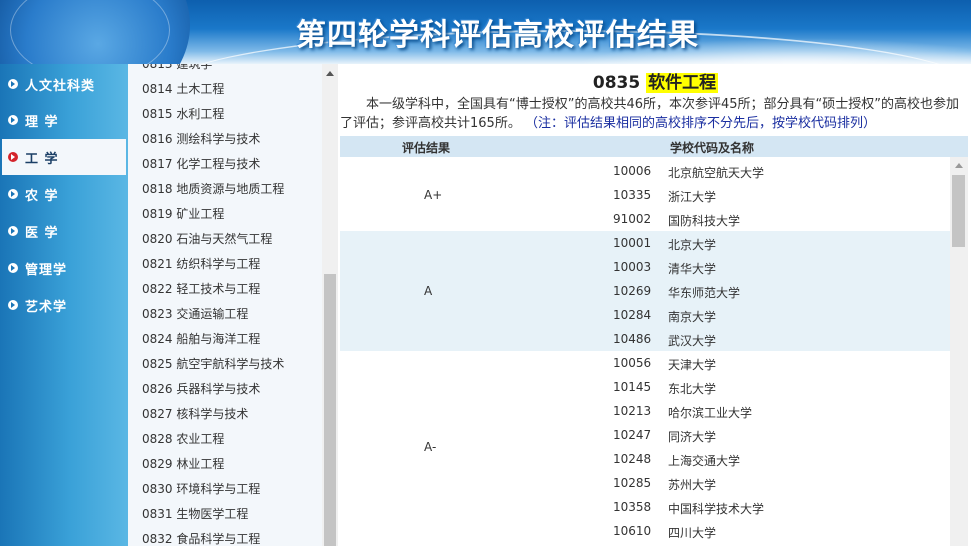  What do you see at coordinates (64, 120) in the screenshot?
I see `category-item: 理 学` at bounding box center [64, 120].